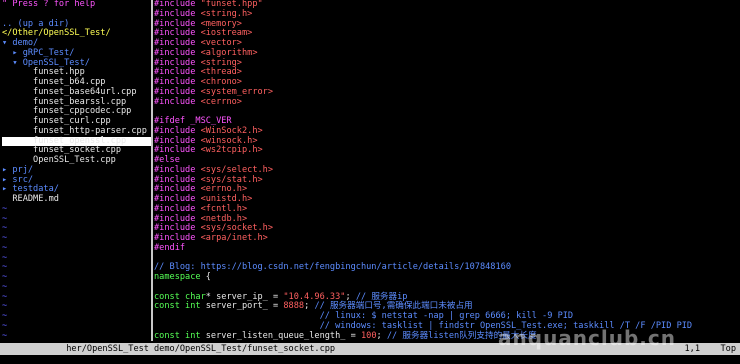 The image size is (740, 364). Describe the element at coordinates (234, 238) in the screenshot. I see `code-token: <arpa/inet.h>` at that location.